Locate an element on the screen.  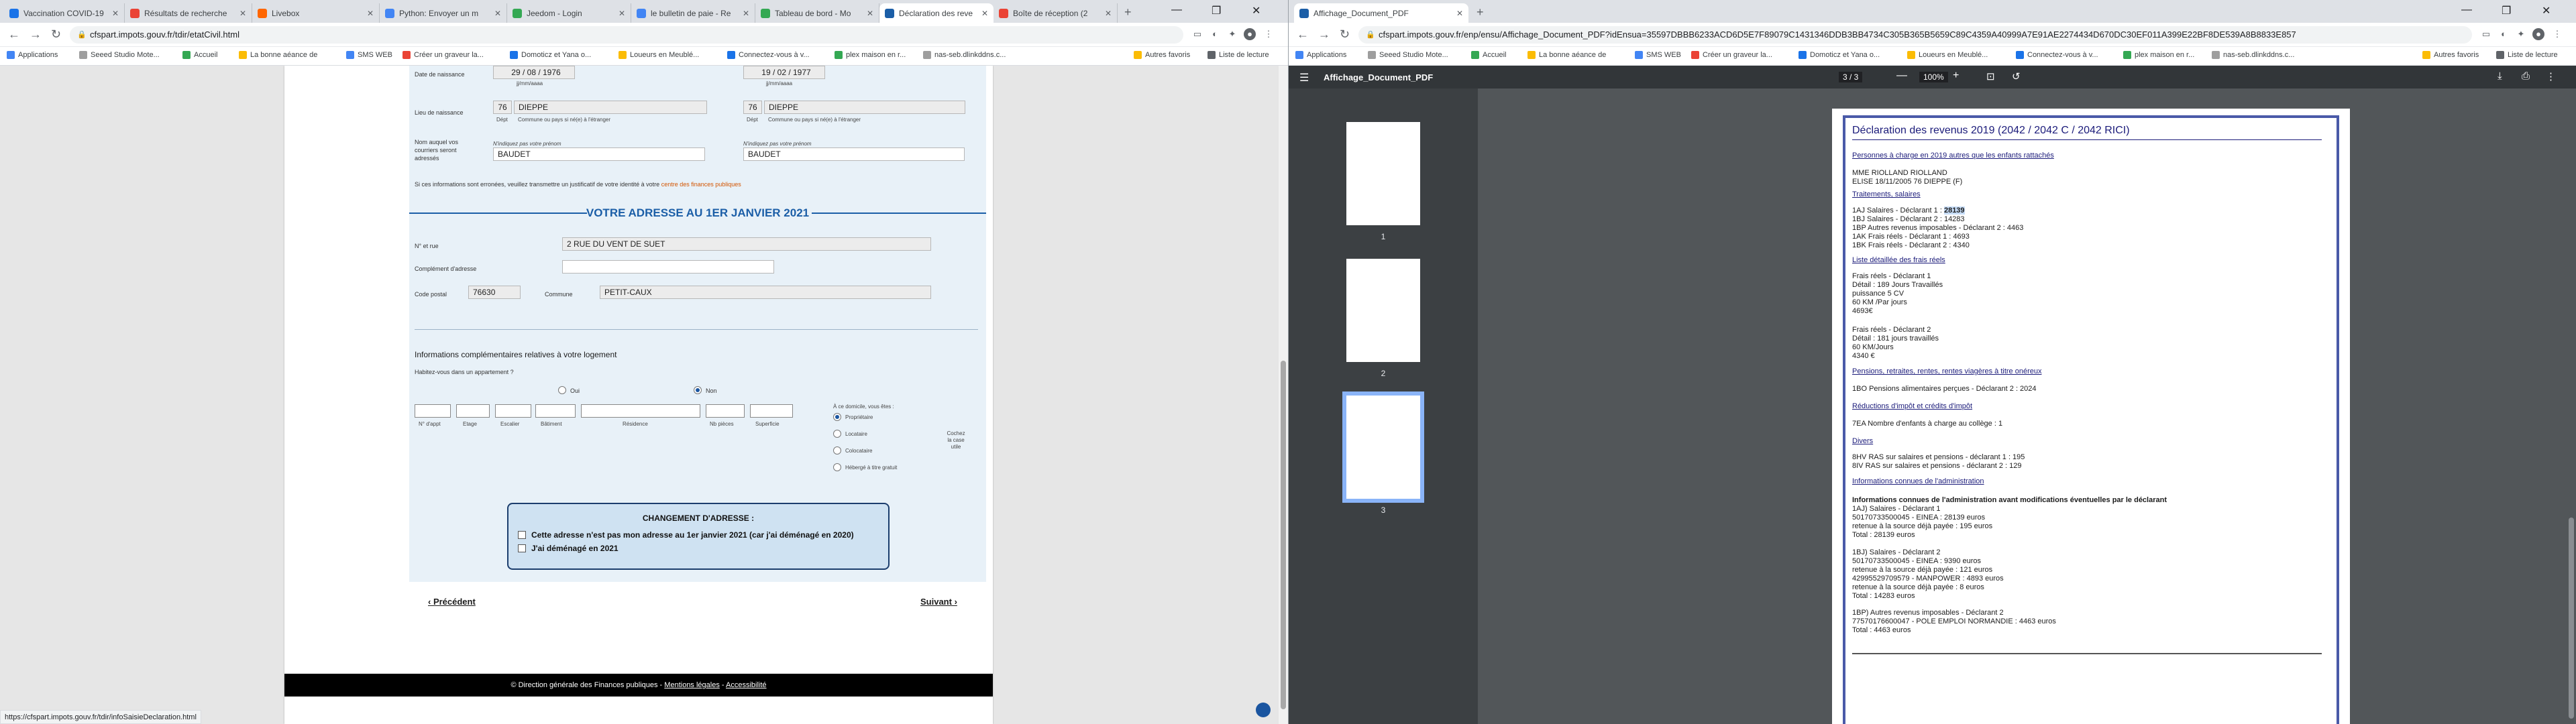
help-bubble-icon is located at coordinates (1263, 710).